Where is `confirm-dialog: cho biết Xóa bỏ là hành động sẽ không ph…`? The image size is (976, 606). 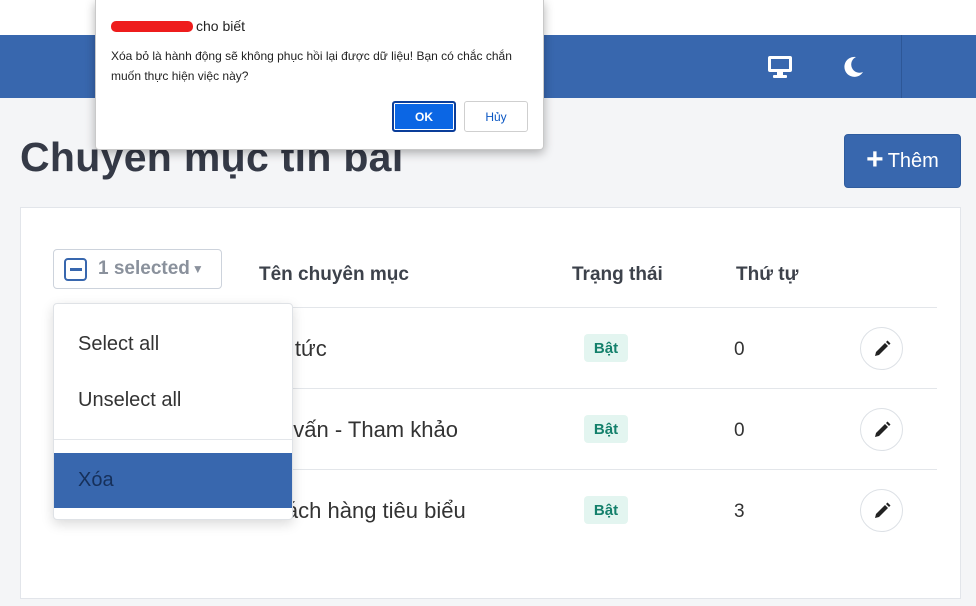 confirm-dialog: cho biết Xóa bỏ là hành động sẽ không ph… is located at coordinates (319, 75).